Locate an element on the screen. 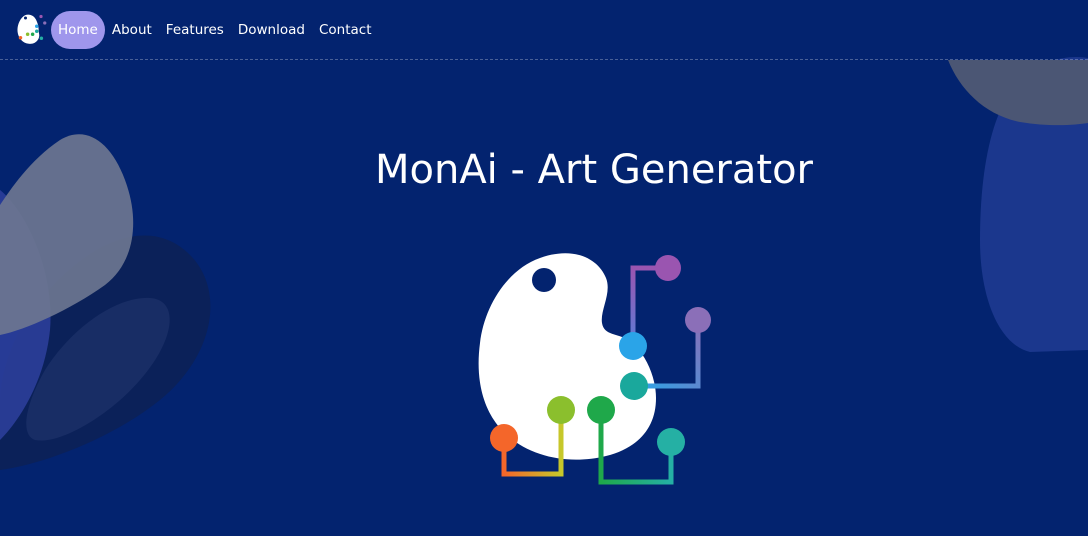  nav-link-about: About is located at coordinates (132, 30).